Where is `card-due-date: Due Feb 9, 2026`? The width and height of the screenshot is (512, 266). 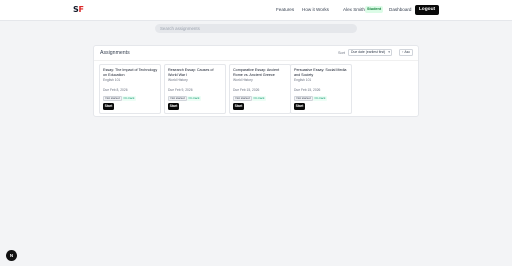
card-due-date: Due Feb 9, 2026 is located at coordinates (180, 90).